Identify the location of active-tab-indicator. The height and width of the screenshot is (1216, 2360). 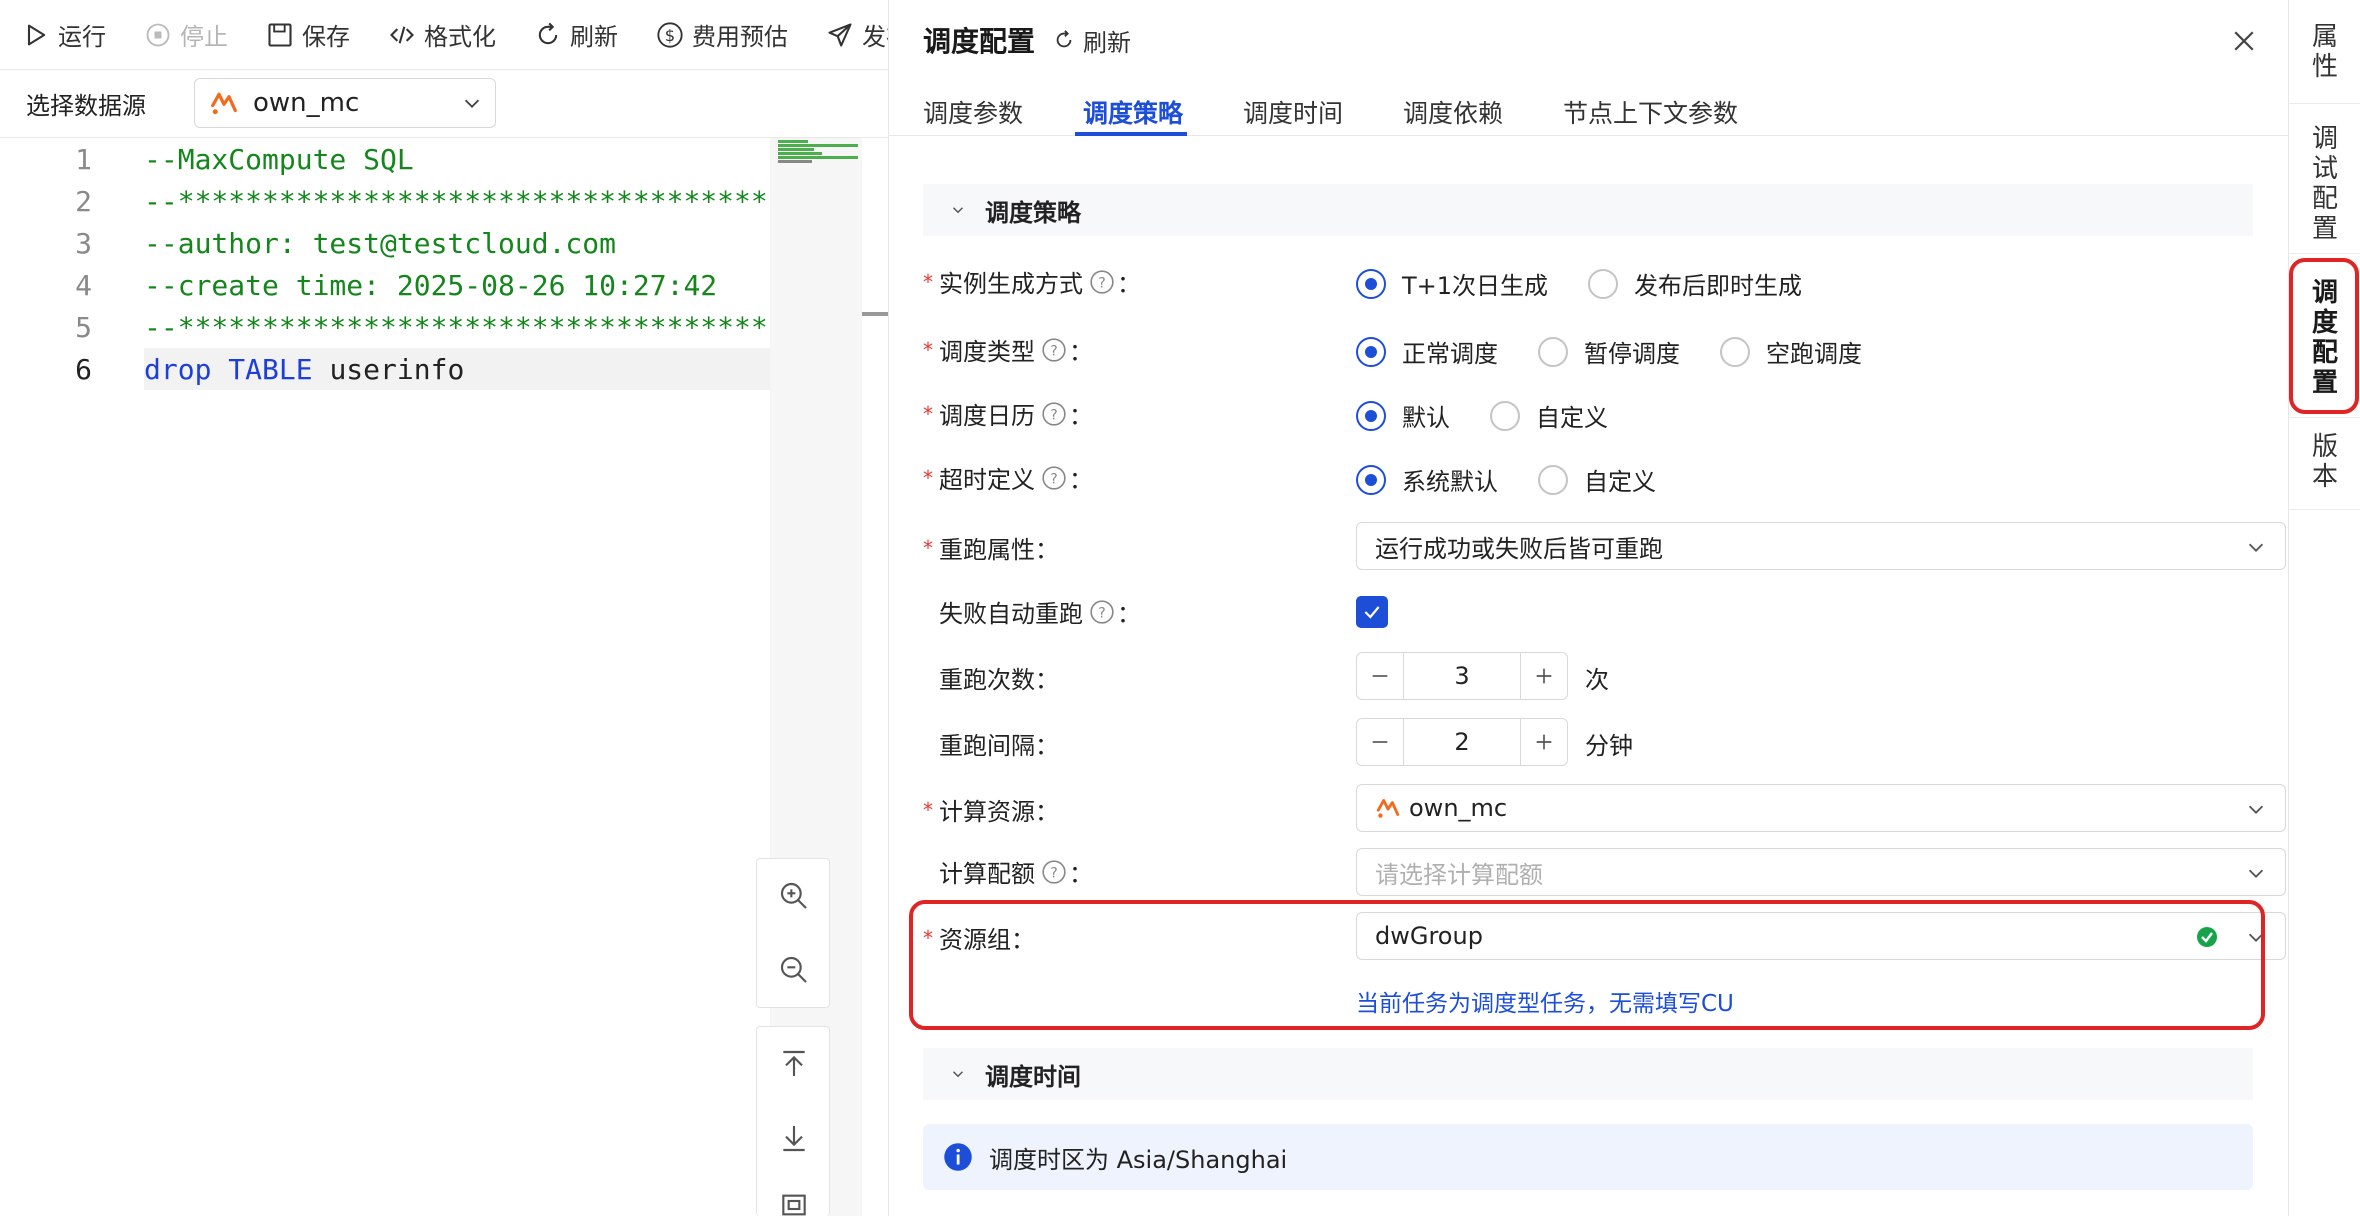
(1131, 134).